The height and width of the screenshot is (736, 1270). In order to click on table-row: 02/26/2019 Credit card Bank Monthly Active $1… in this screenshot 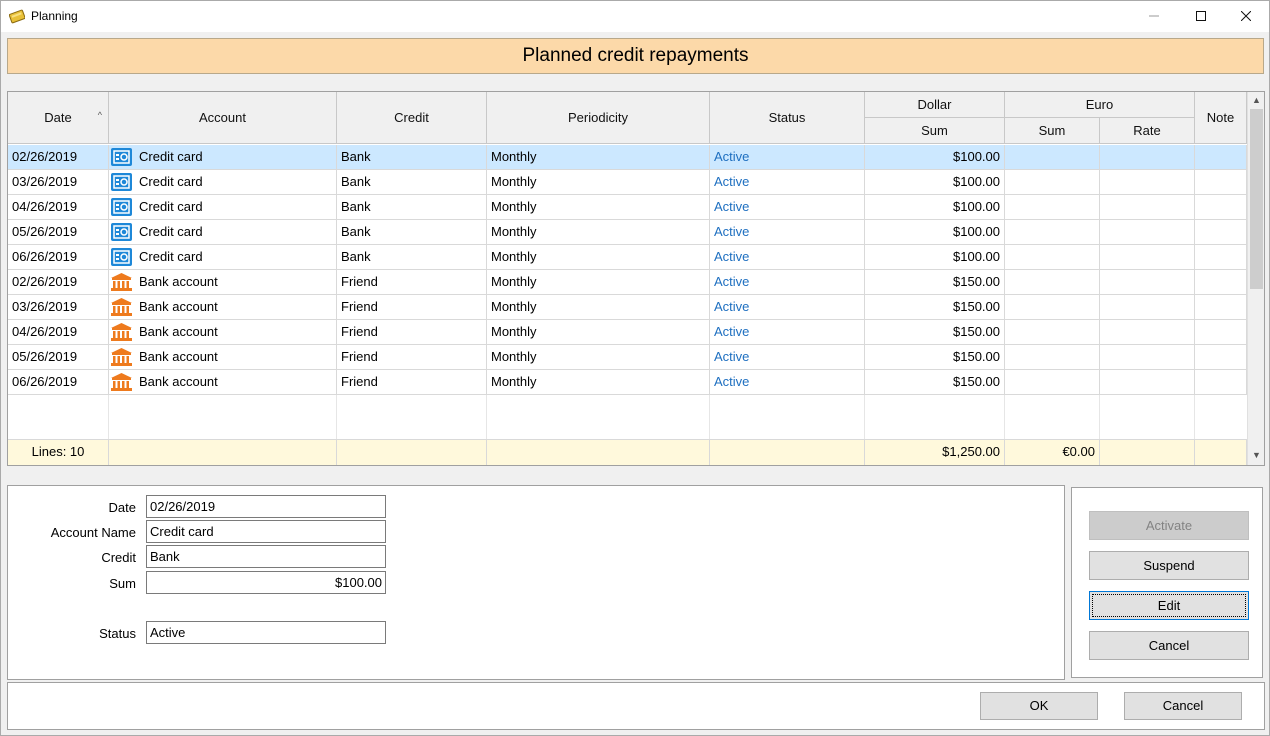, I will do `click(627, 157)`.